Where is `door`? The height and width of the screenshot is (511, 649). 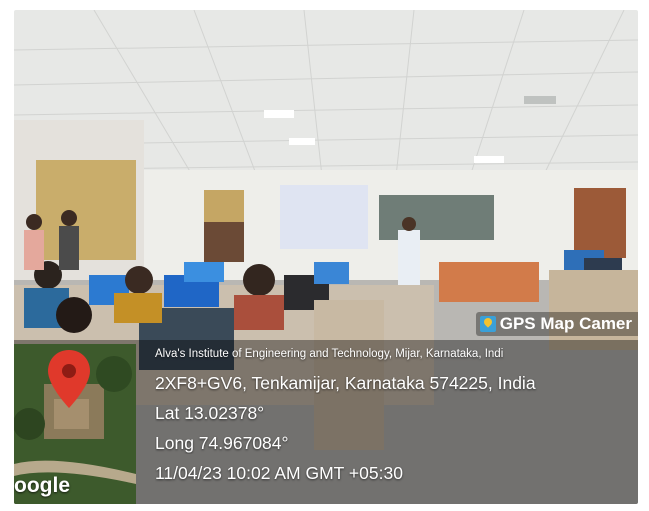 door is located at coordinates (600, 223).